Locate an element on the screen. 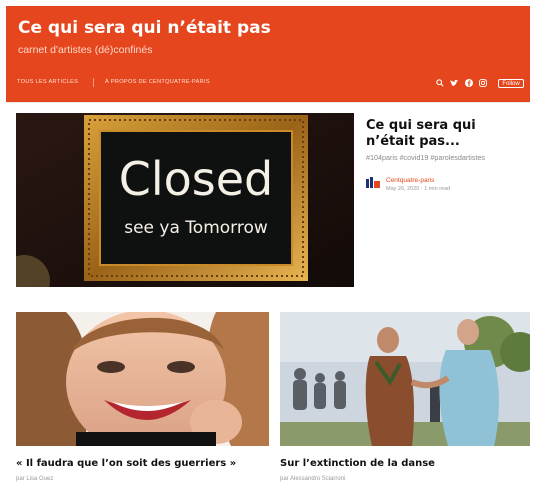 The height and width of the screenshot is (483, 534). author-logo-icon is located at coordinates (373, 183).